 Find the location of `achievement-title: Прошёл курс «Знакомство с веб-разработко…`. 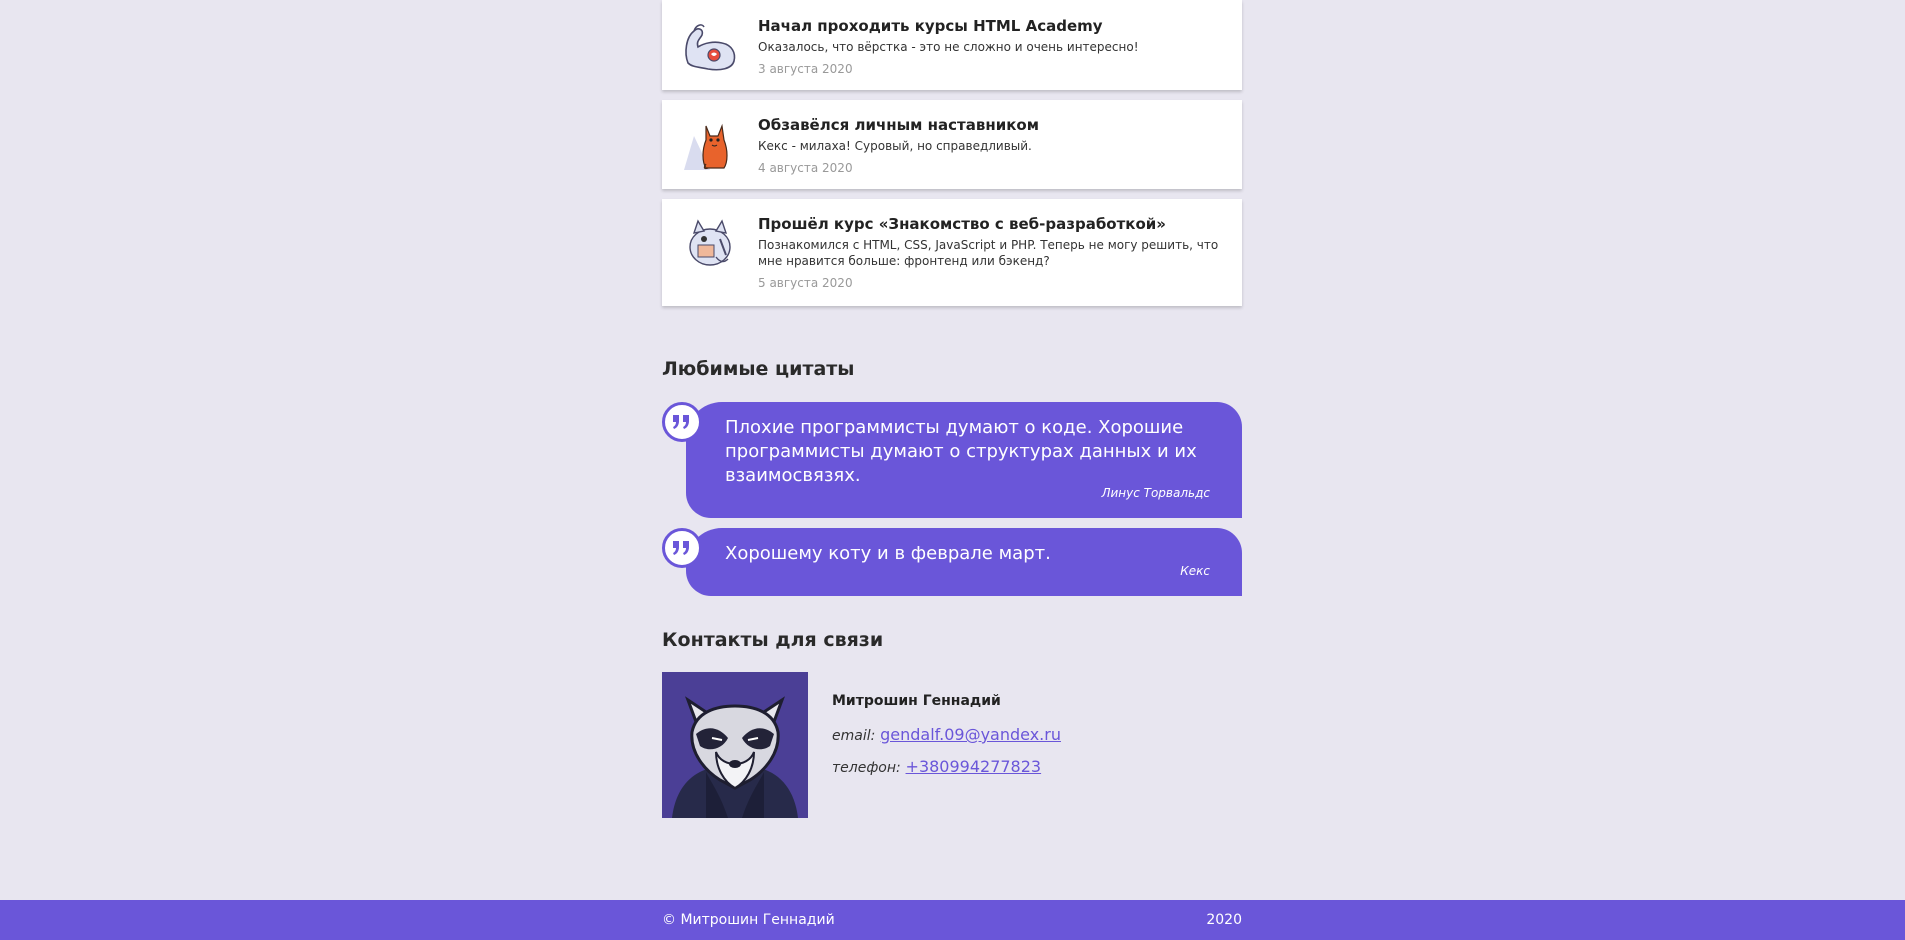

achievement-title: Прошёл курс «Знакомство с веб-разработко… is located at coordinates (962, 224).